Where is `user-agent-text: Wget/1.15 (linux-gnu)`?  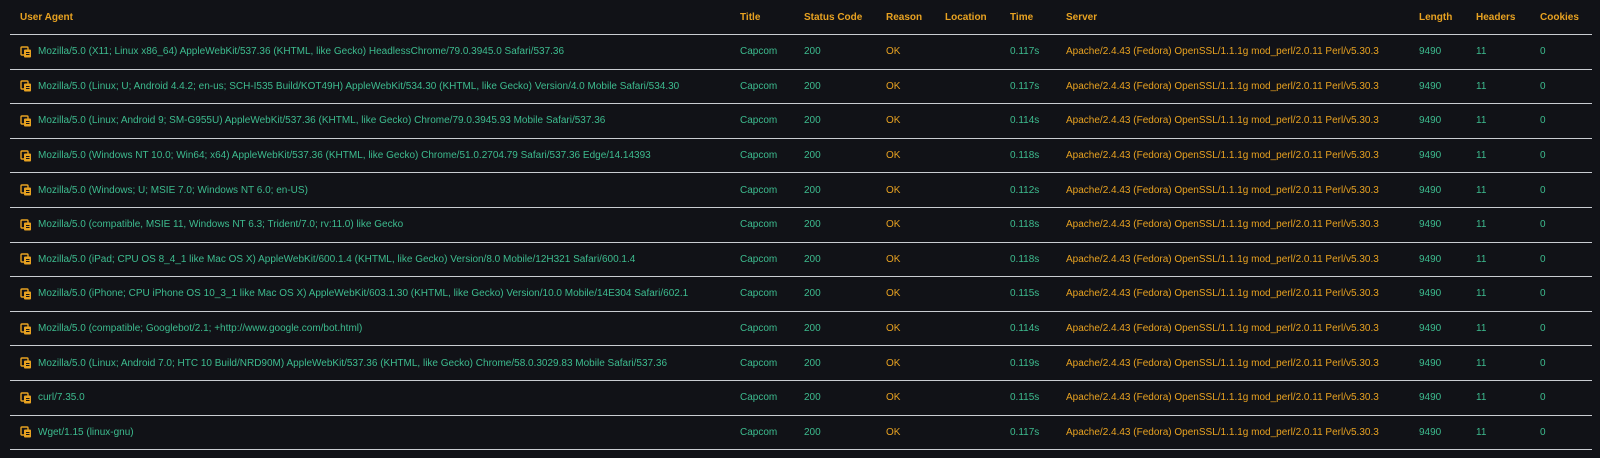 user-agent-text: Wget/1.15 (linux-gnu) is located at coordinates (86, 432).